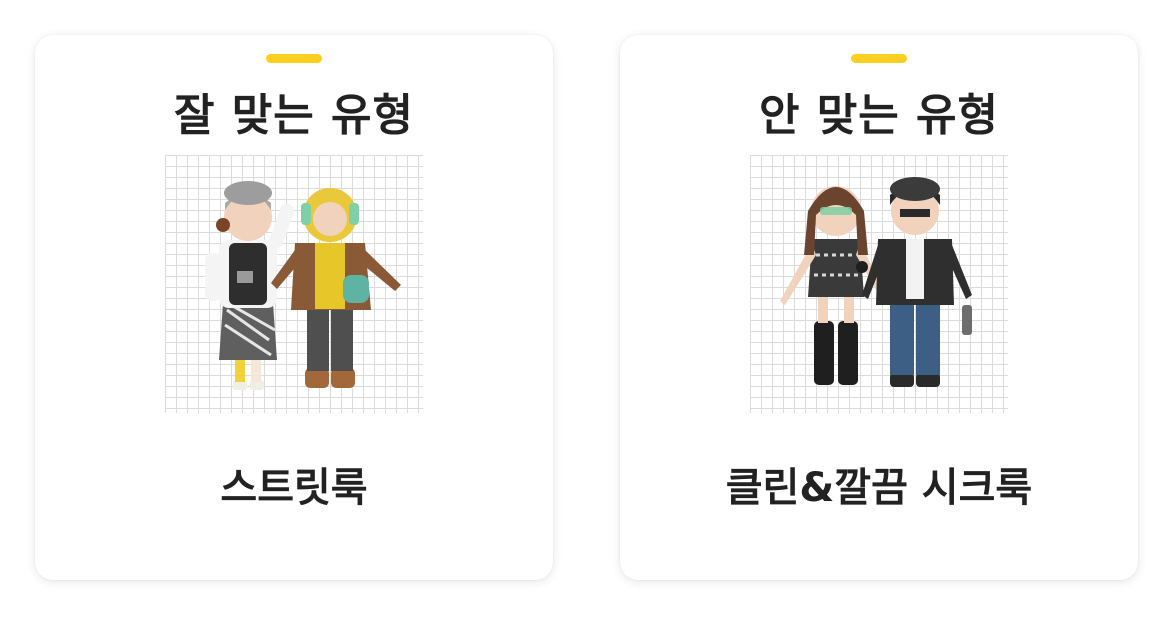  I want to click on style-label: 스트릿룩, so click(294, 488).